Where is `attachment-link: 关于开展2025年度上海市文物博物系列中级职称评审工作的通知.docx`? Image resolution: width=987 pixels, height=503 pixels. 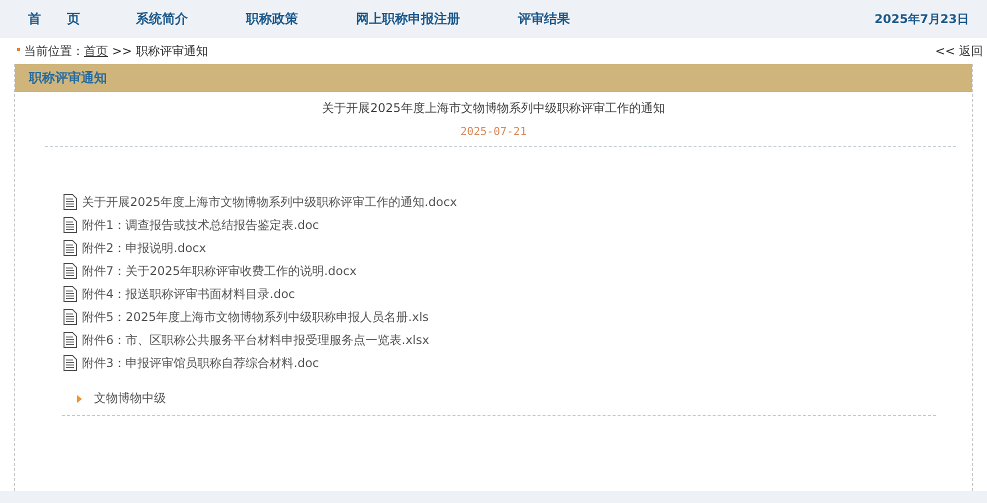 attachment-link: 关于开展2025年度上海市文物博物系列中级职称评审工作的通知.docx is located at coordinates (270, 202).